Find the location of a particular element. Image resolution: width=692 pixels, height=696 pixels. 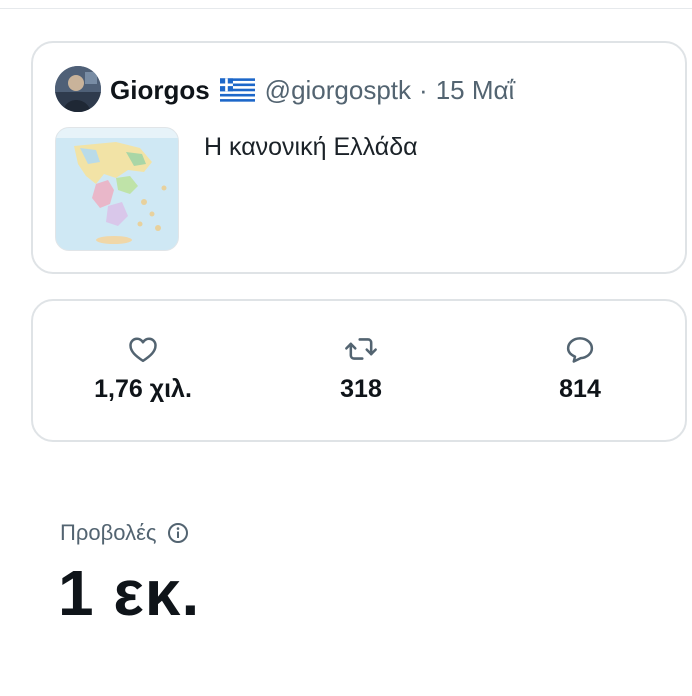

likes-count: 1,76 χιλ. is located at coordinates (143, 389).